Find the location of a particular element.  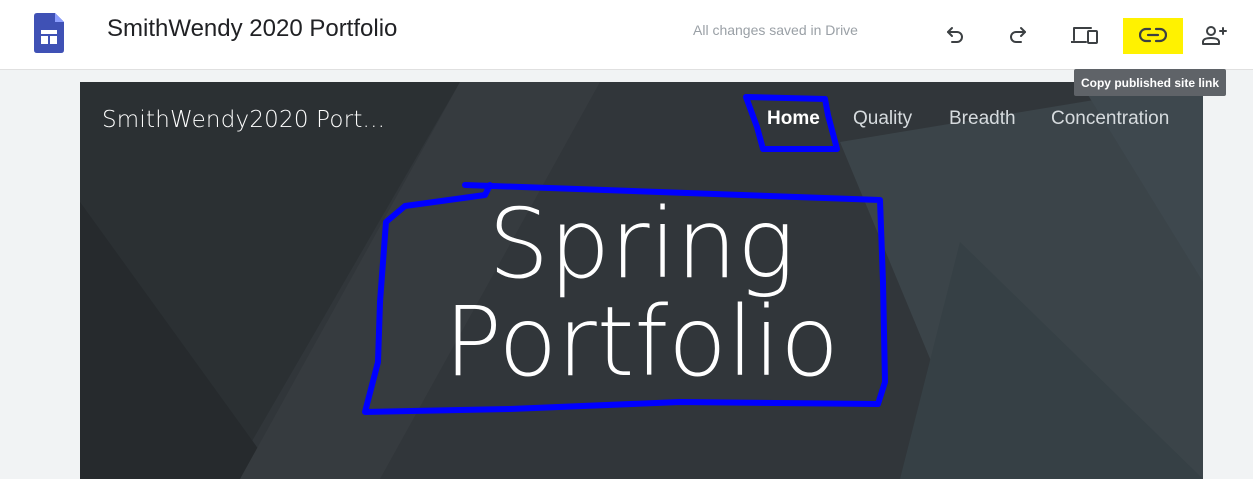

nav-item-quality: Quality is located at coordinates (882, 119).